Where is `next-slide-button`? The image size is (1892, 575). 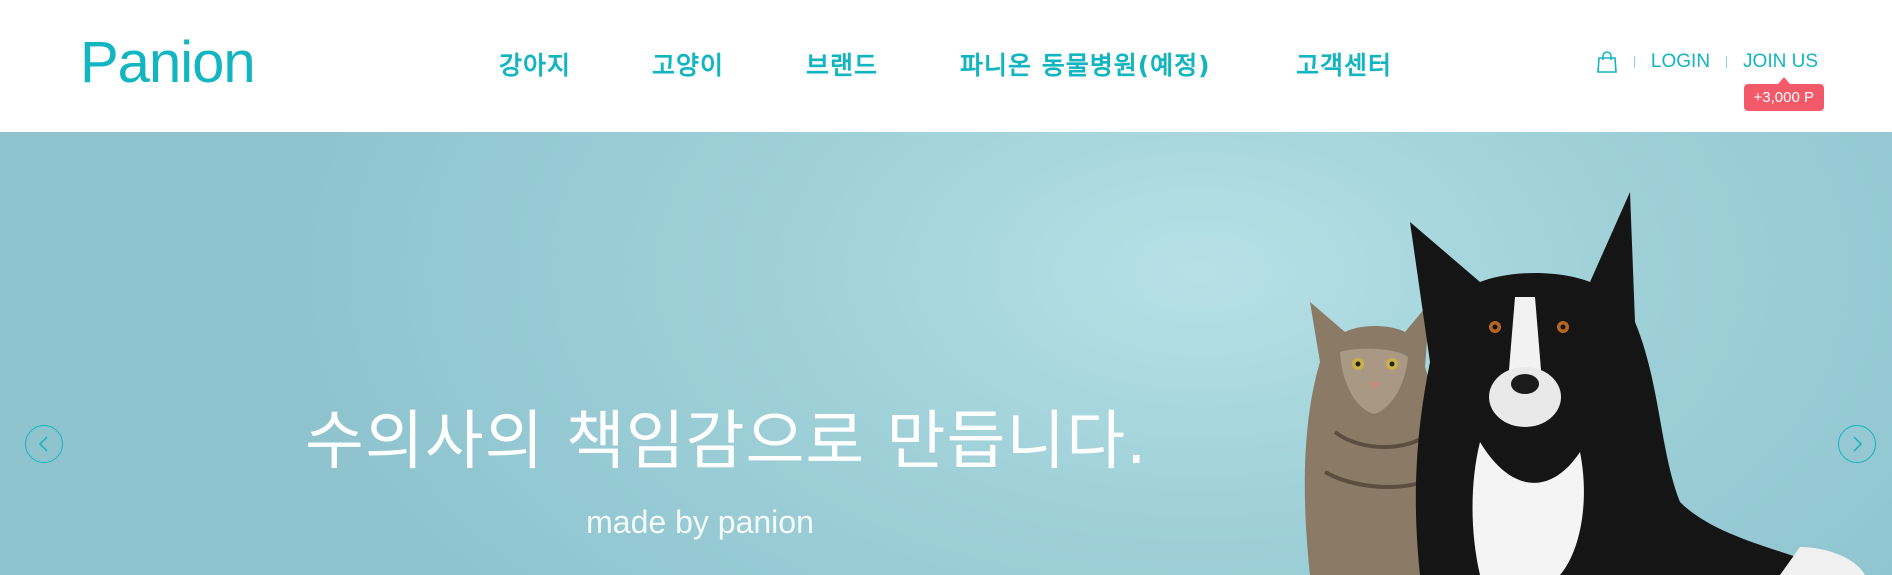
next-slide-button is located at coordinates (1857, 444).